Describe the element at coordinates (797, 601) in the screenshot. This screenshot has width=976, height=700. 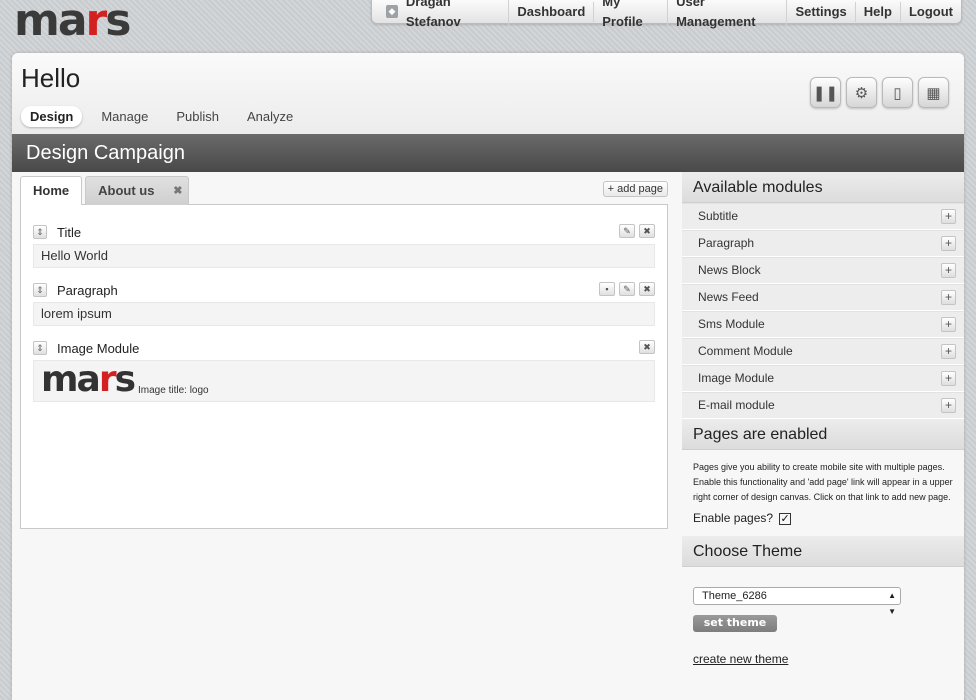
I see `theme-select: Theme_6286 ▲ ▼` at that location.